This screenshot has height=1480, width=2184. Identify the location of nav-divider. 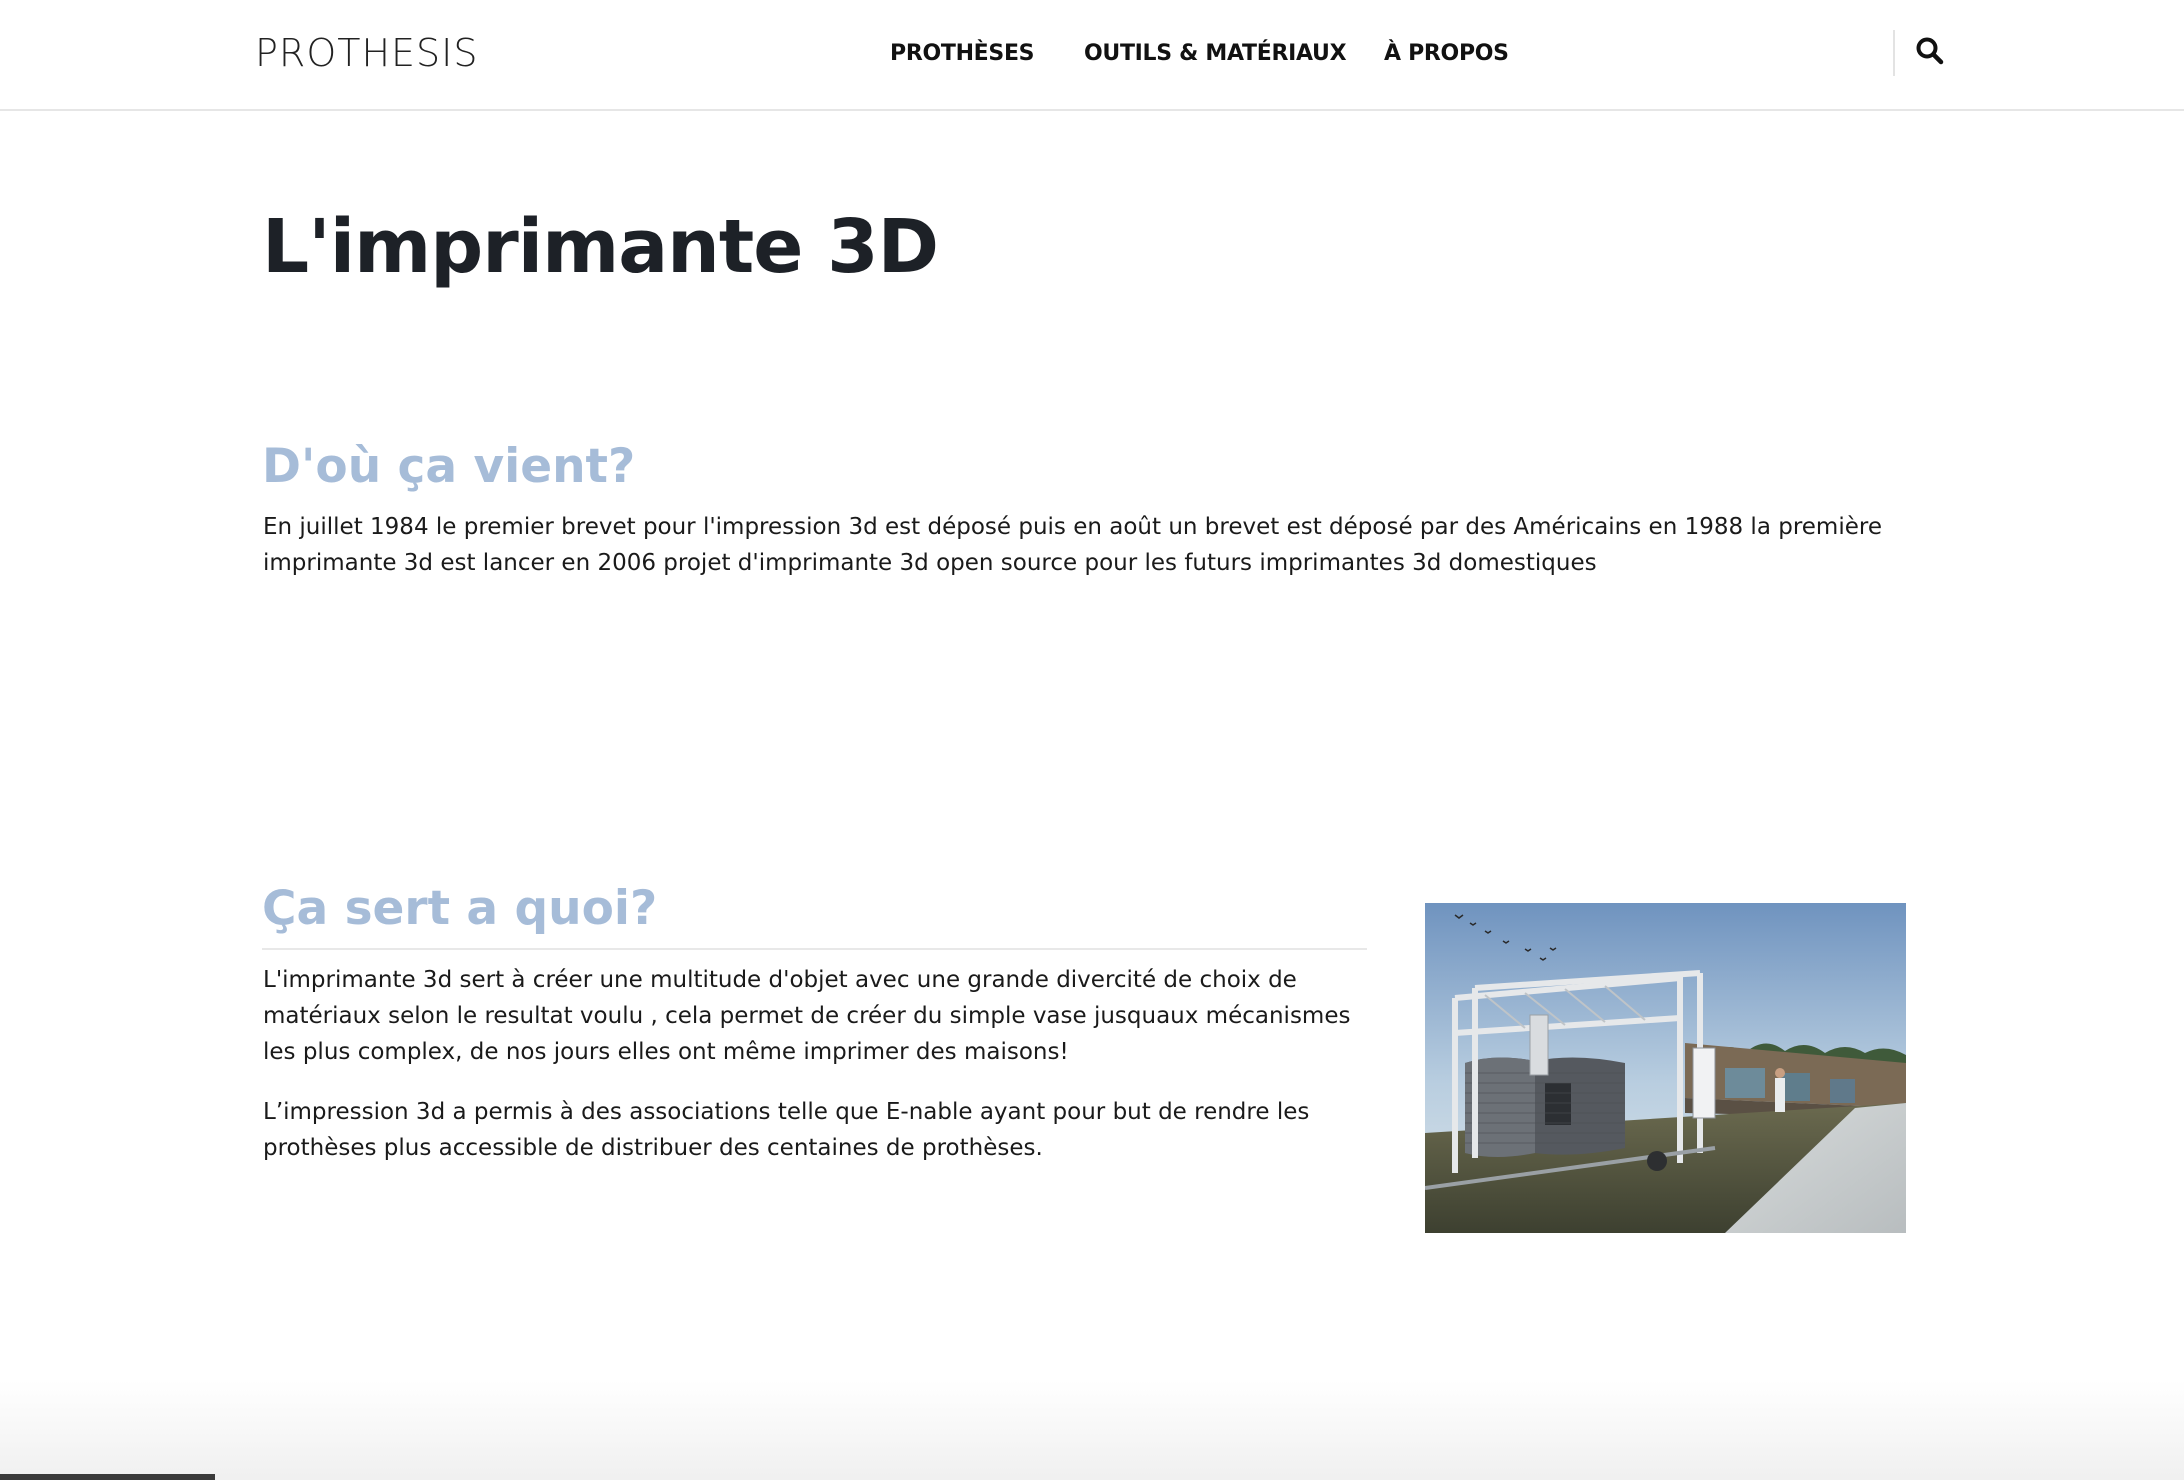
(1894, 53).